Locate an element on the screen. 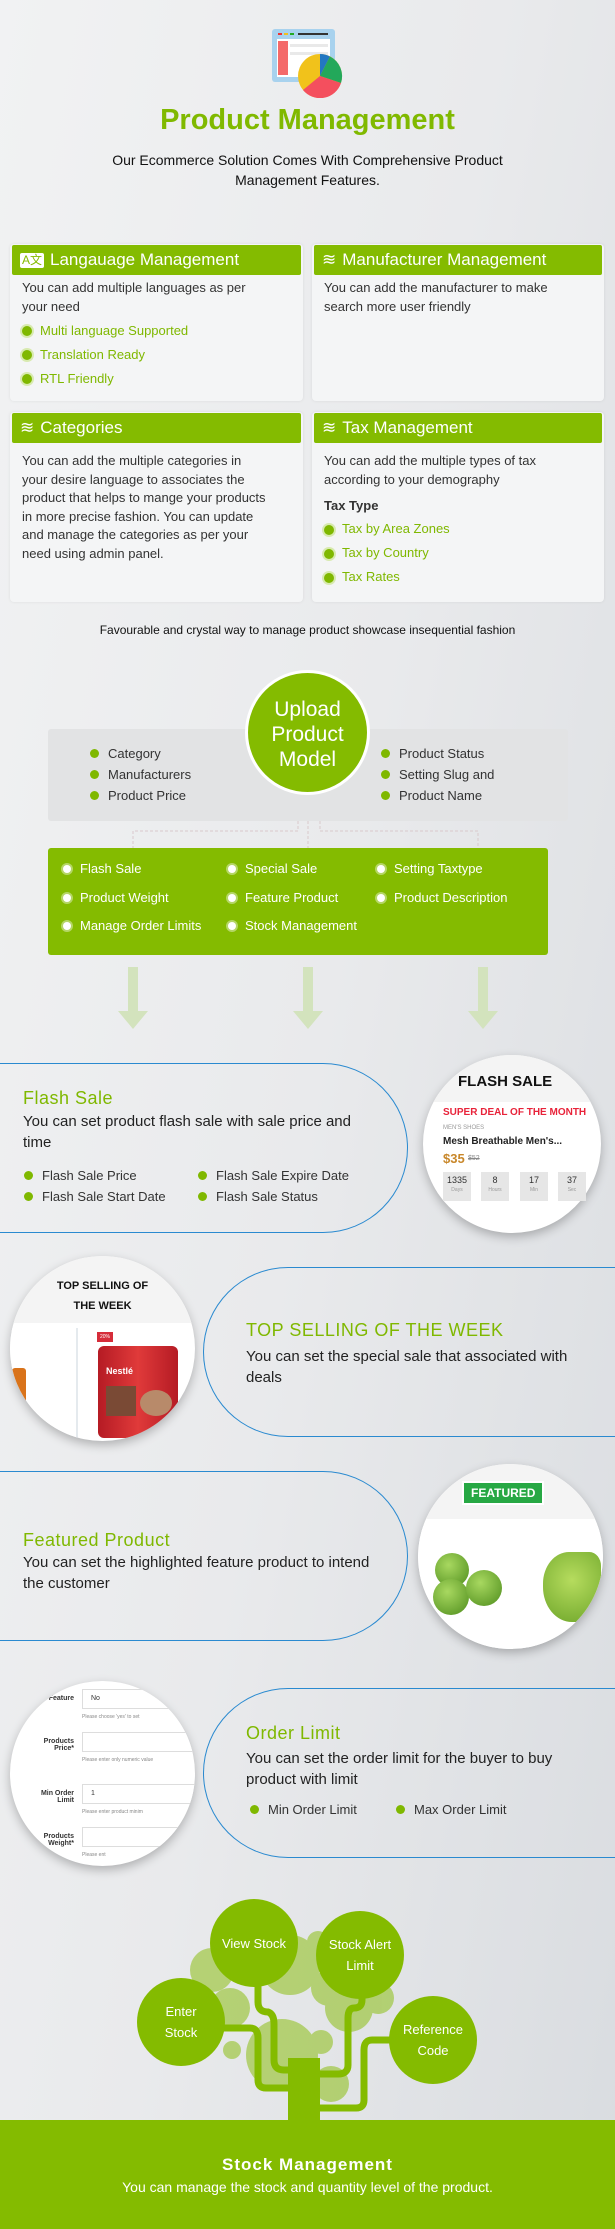 The width and height of the screenshot is (615, 2229). discount-badge: 20% is located at coordinates (105, 1337).